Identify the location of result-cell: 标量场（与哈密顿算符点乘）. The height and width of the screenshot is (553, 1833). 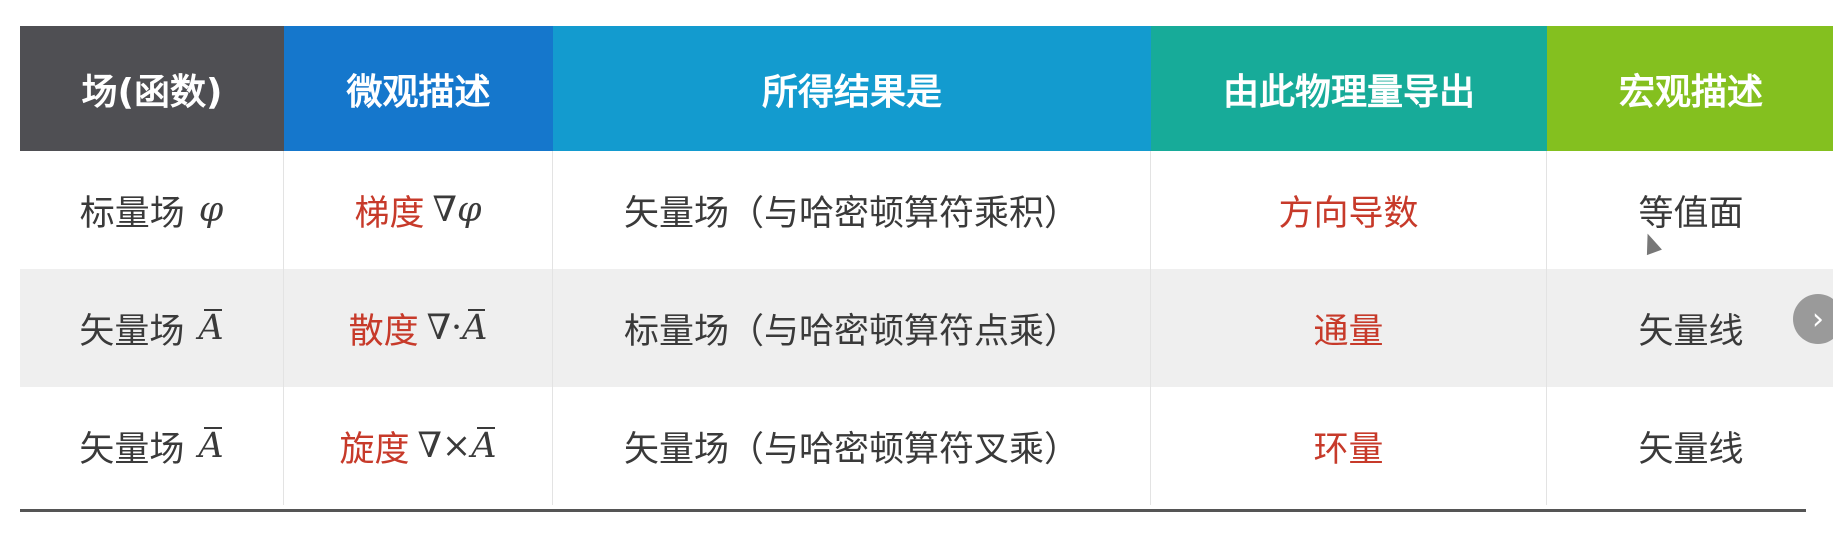
(852, 328).